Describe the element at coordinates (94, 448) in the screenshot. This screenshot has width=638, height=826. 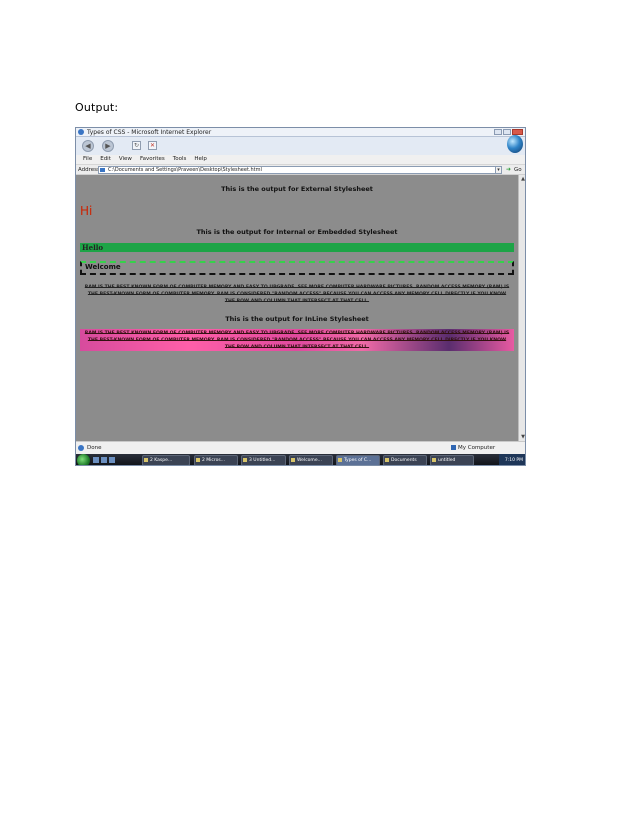
I see `status-text: Done` at that location.